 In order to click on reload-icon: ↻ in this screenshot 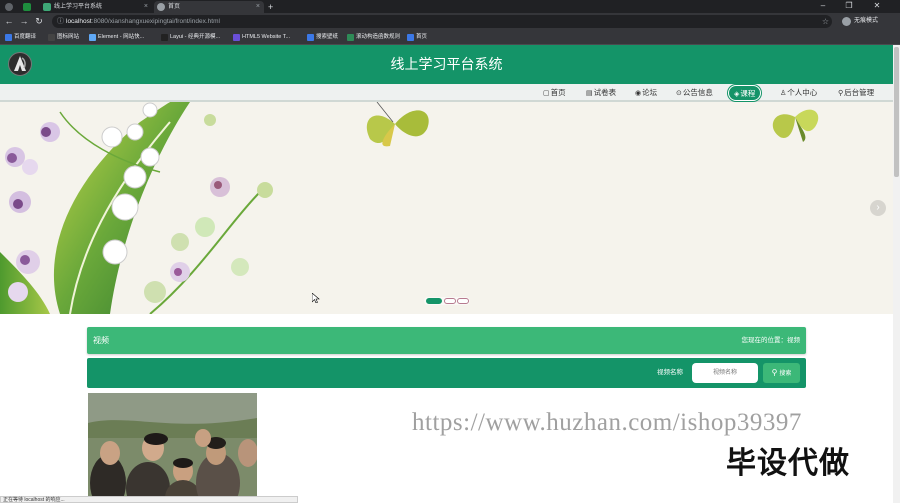, I will do `click(39, 21)`.